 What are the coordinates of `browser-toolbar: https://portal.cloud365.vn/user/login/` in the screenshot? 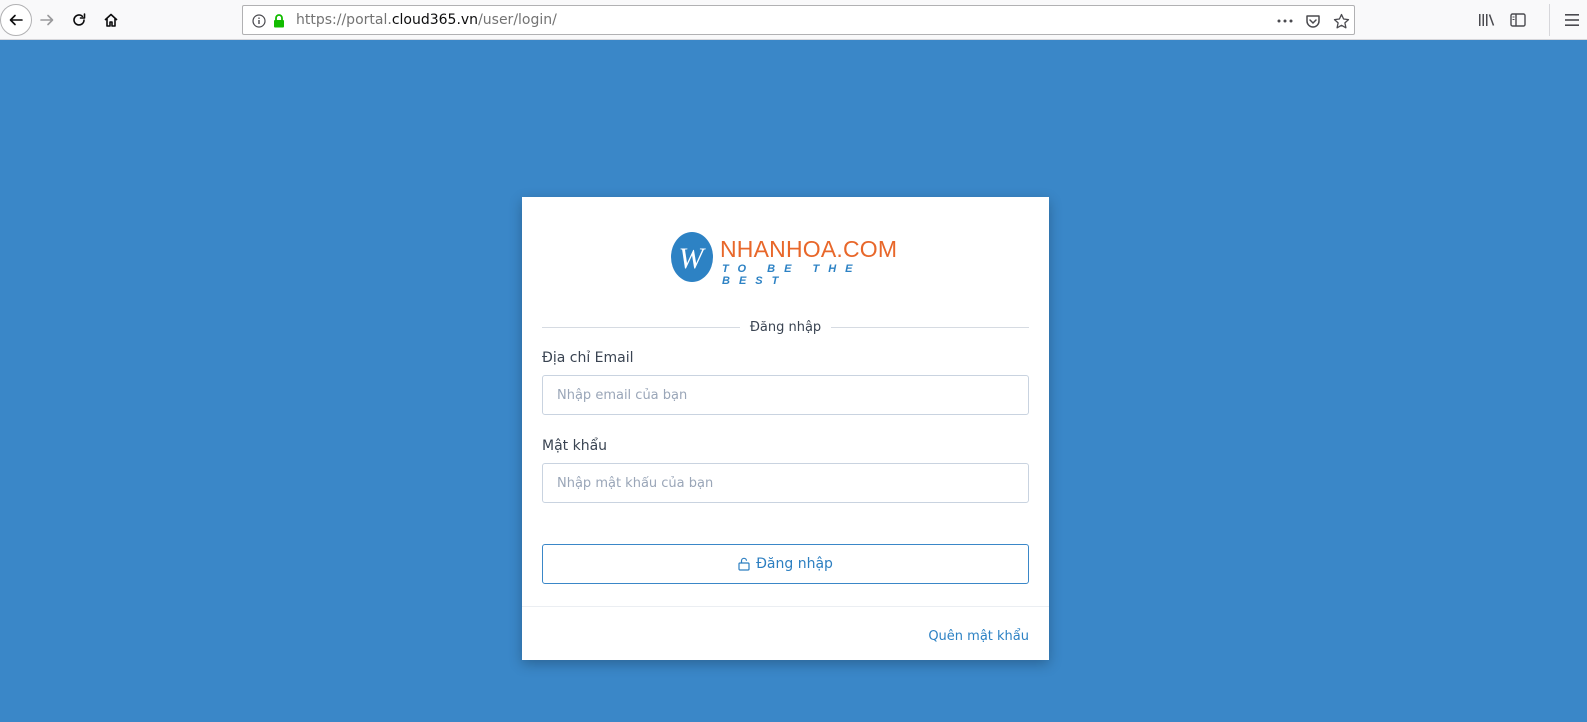 It's located at (793, 20).